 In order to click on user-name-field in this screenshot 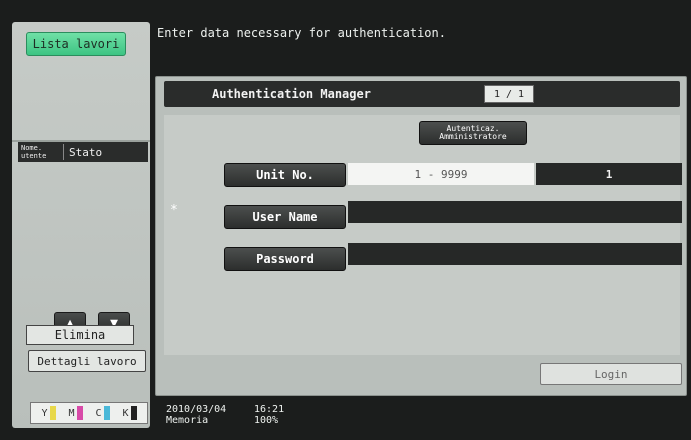, I will do `click(515, 212)`.